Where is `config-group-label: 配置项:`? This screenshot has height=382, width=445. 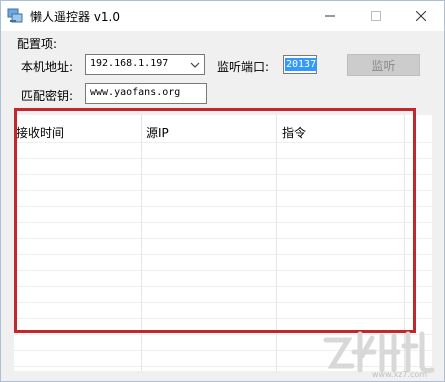 config-group-label: 配置项: is located at coordinates (37, 44).